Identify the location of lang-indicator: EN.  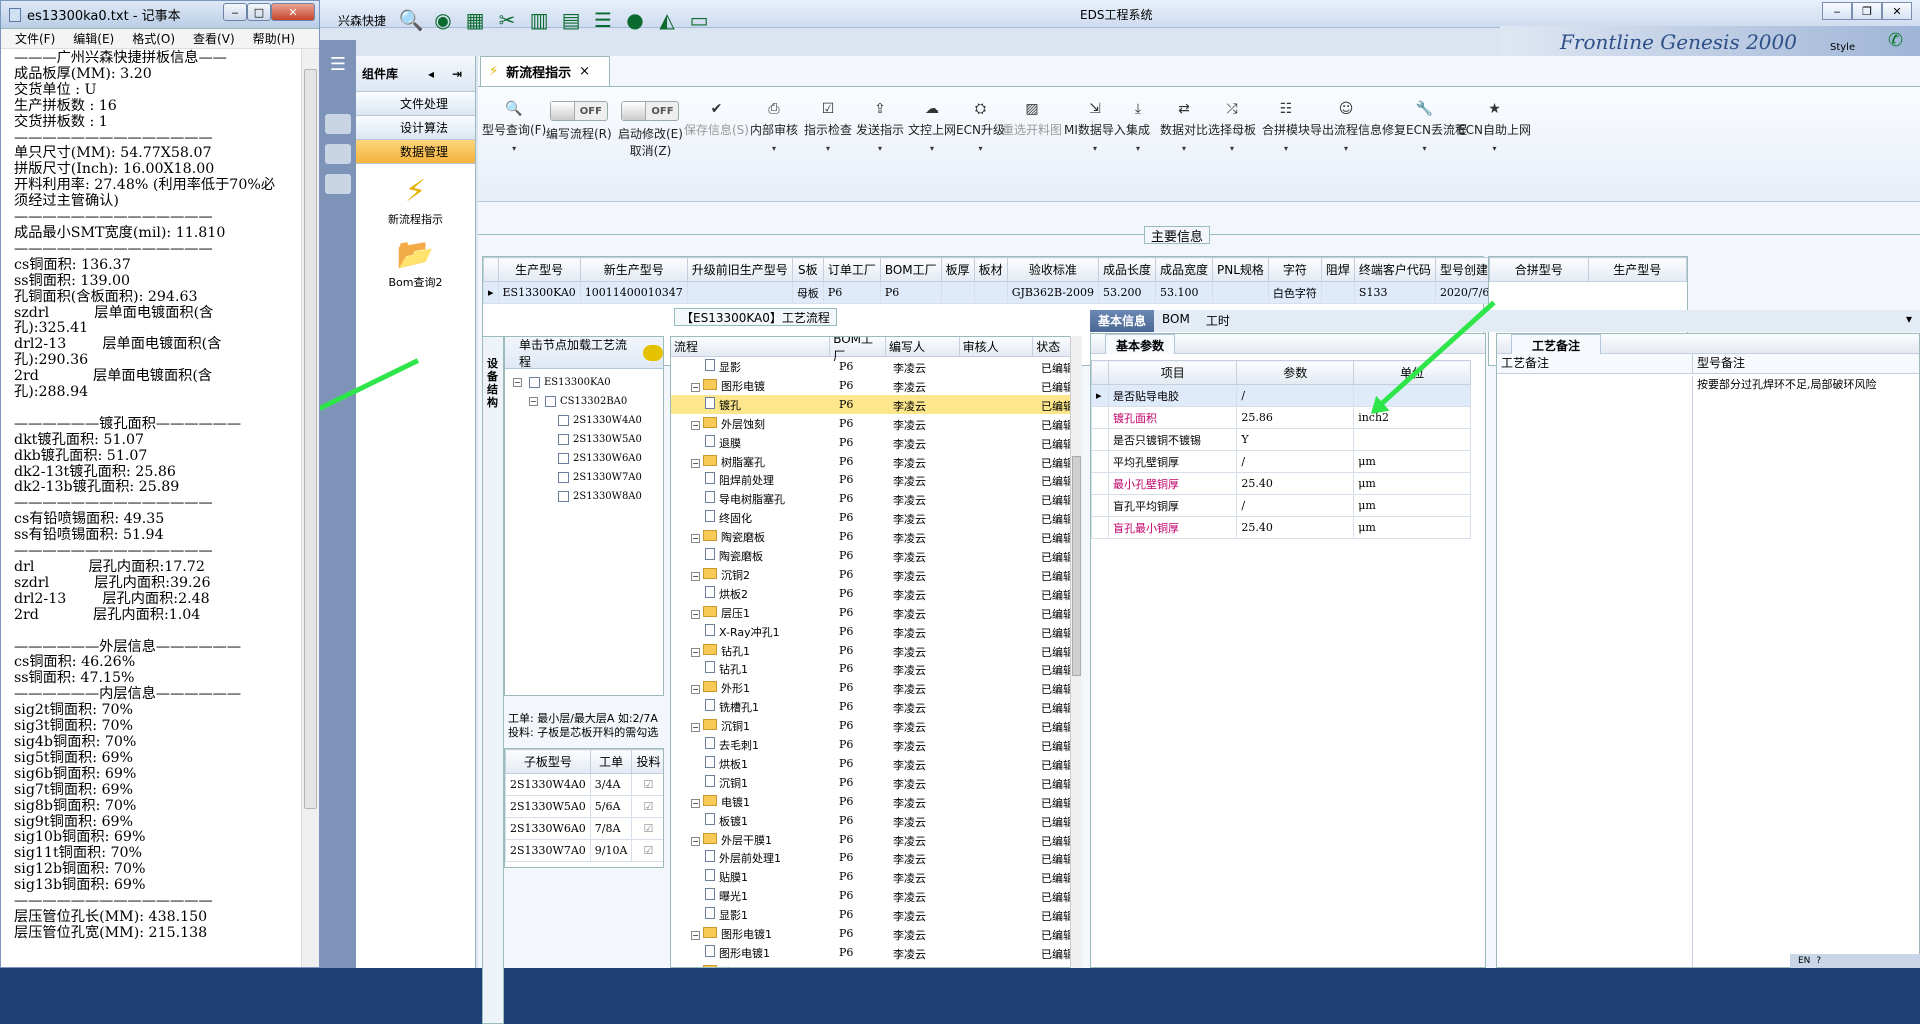
(1804, 961).